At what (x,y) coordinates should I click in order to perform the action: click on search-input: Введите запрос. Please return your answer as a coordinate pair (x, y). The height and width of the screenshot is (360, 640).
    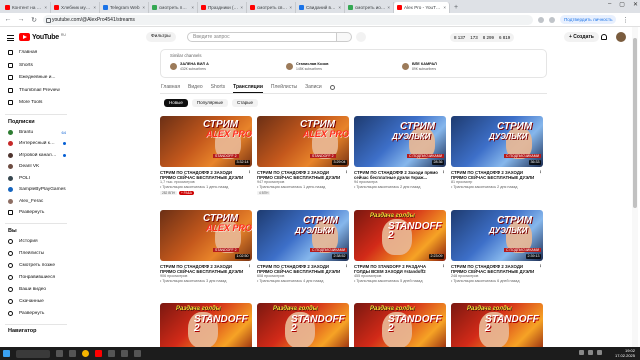
    Looking at the image, I should click on (262, 37).